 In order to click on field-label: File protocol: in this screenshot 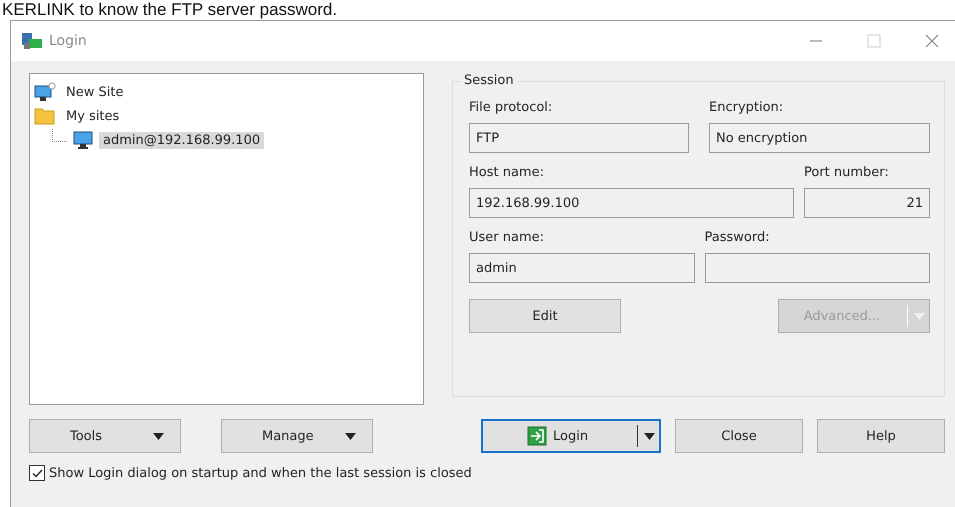, I will do `click(511, 107)`.